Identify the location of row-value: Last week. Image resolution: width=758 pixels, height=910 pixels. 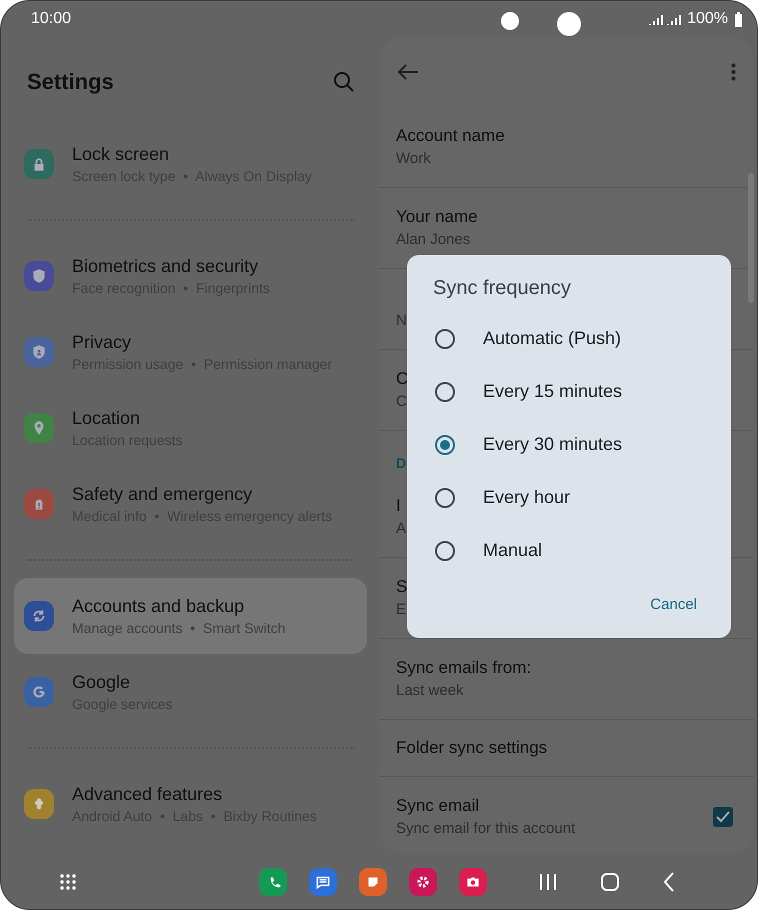
(430, 691).